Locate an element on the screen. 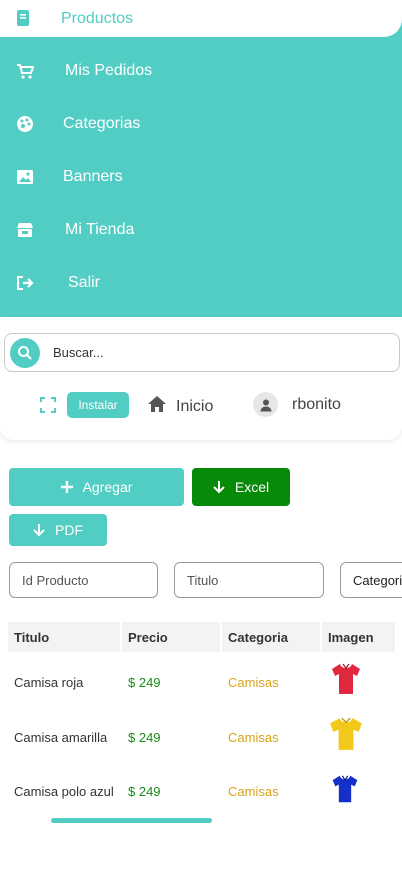 The height and width of the screenshot is (869, 402). pdf-export-button: PDF is located at coordinates (58, 530).